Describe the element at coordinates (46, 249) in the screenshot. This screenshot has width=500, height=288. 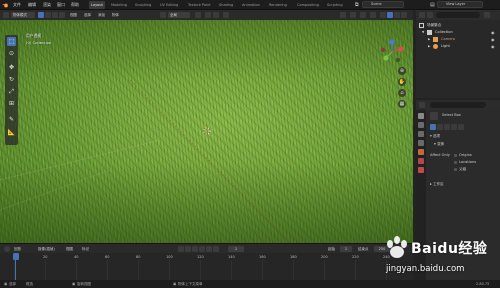
I see `timeline-menu-keying: 抠像(插帧)` at that location.